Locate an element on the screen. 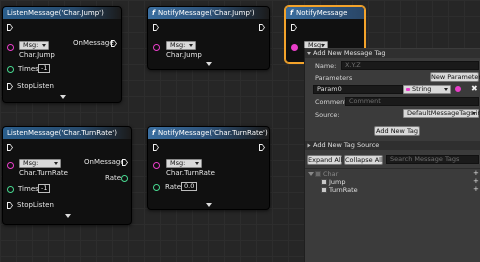 The height and width of the screenshot is (262, 480). tree-checkbox-char is located at coordinates (318, 174).